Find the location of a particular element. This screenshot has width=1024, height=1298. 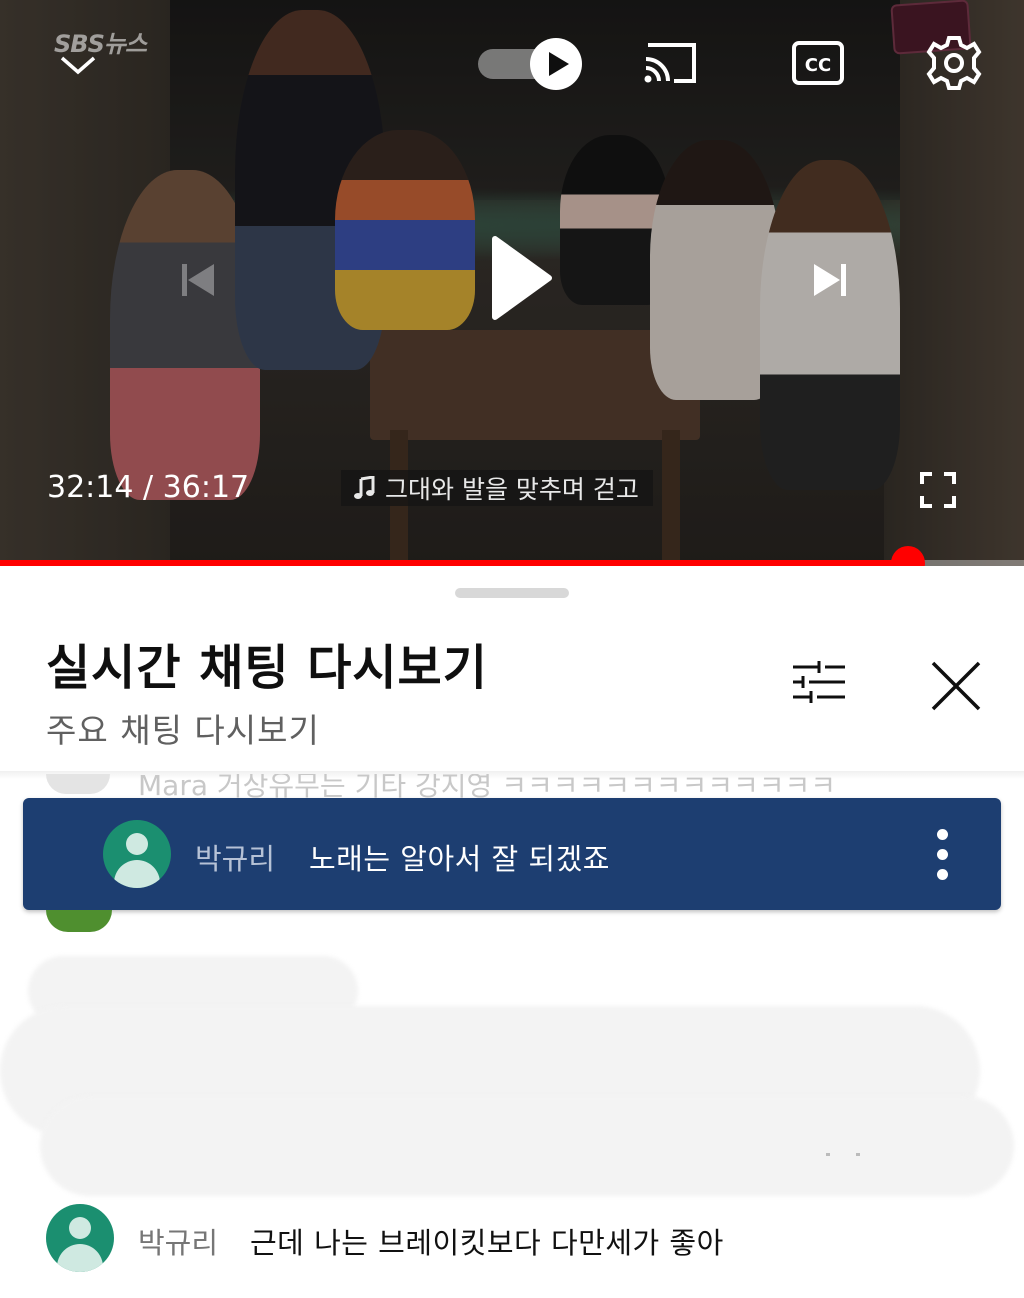

settings-button is located at coordinates (954, 63).